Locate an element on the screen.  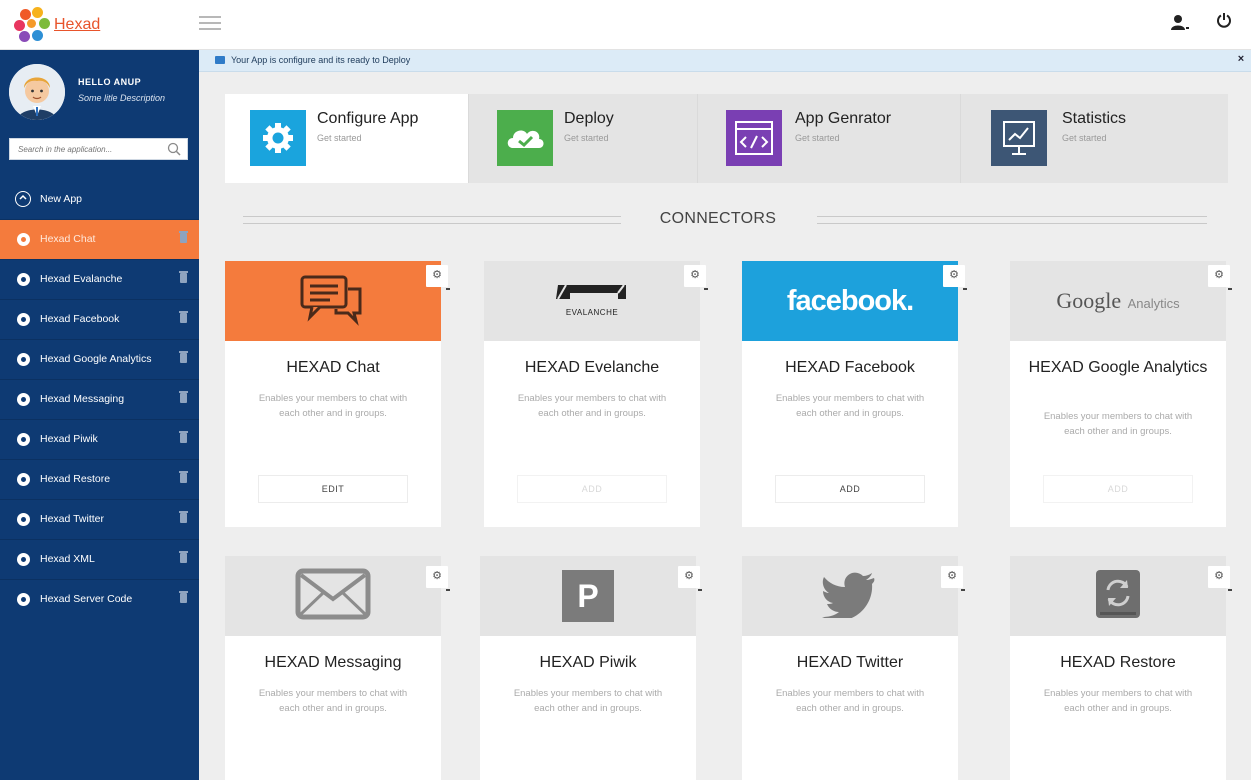
gear-icon is located at coordinates (278, 138).